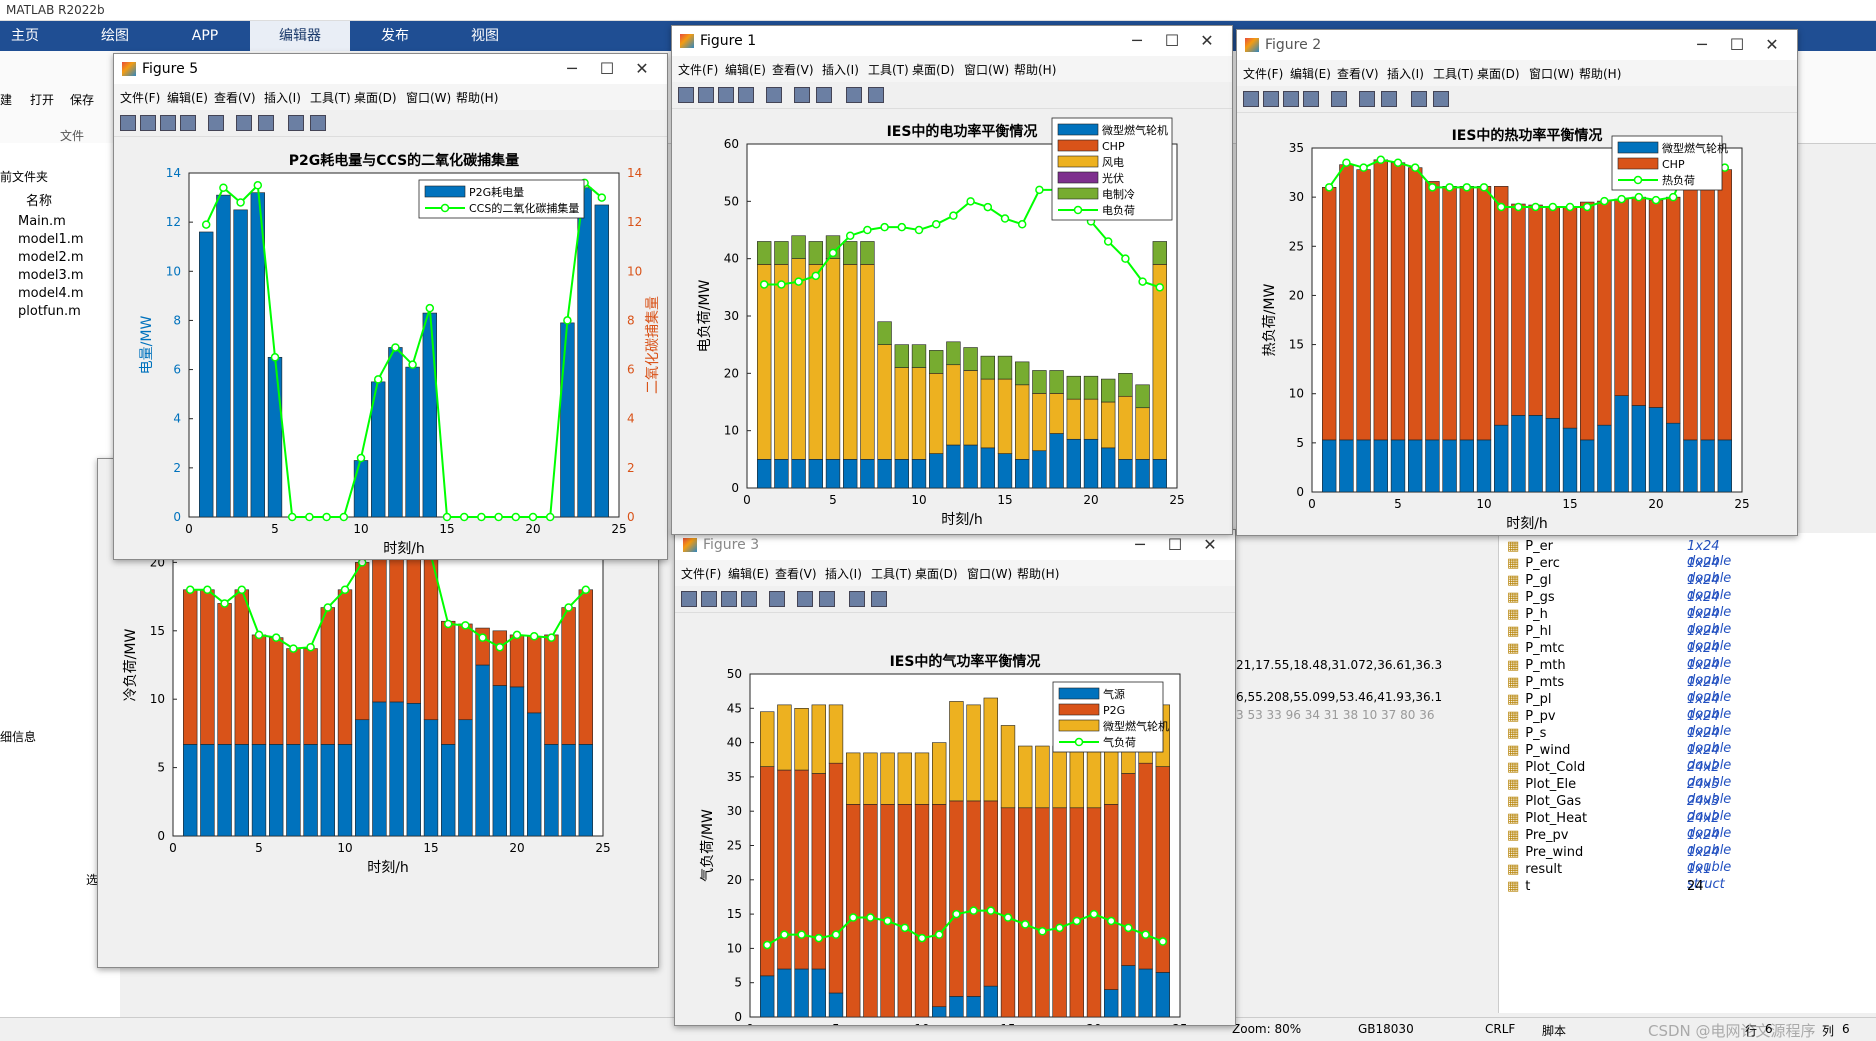 This screenshot has height=1041, width=1876. I want to click on workspace-variable-row: ▦ P_mts 1x24 double, so click(1619, 690).